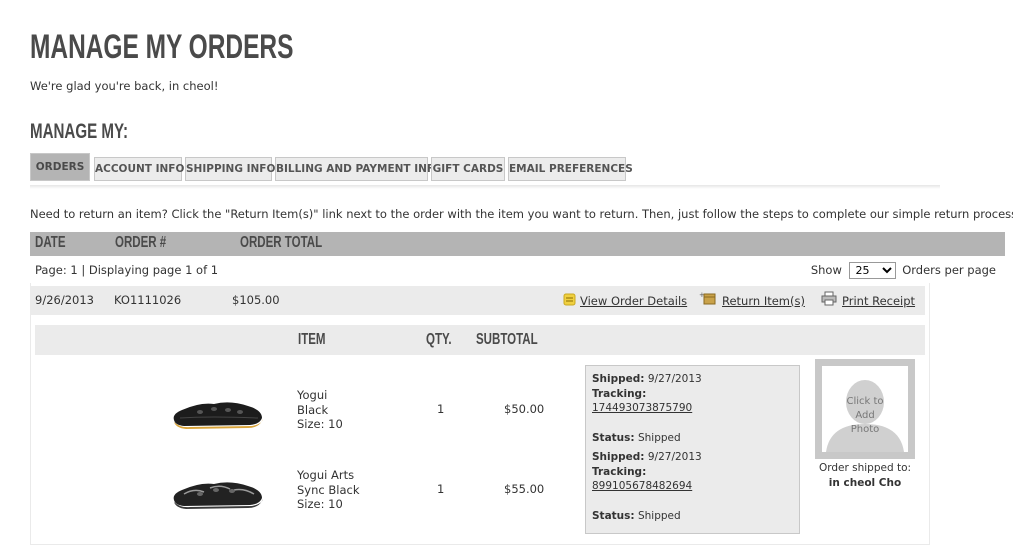  Describe the element at coordinates (124, 86) in the screenshot. I see `welcome-message: We're glad you're back, in cheol!` at that location.